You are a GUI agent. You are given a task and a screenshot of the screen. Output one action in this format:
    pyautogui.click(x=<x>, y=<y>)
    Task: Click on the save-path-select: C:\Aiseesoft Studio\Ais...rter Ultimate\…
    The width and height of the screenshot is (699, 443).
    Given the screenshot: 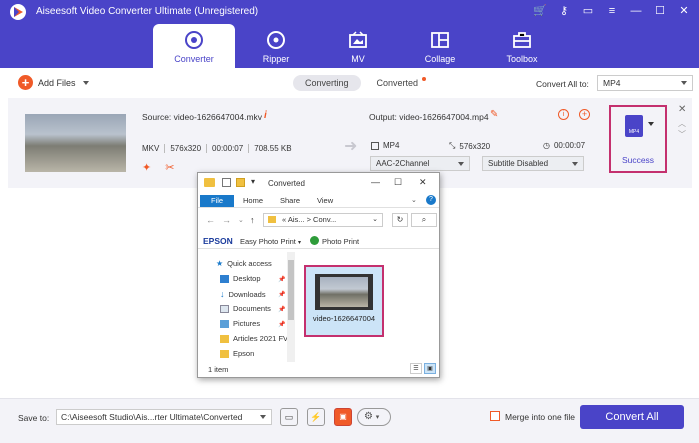 What is the action you would take?
    pyautogui.click(x=164, y=417)
    